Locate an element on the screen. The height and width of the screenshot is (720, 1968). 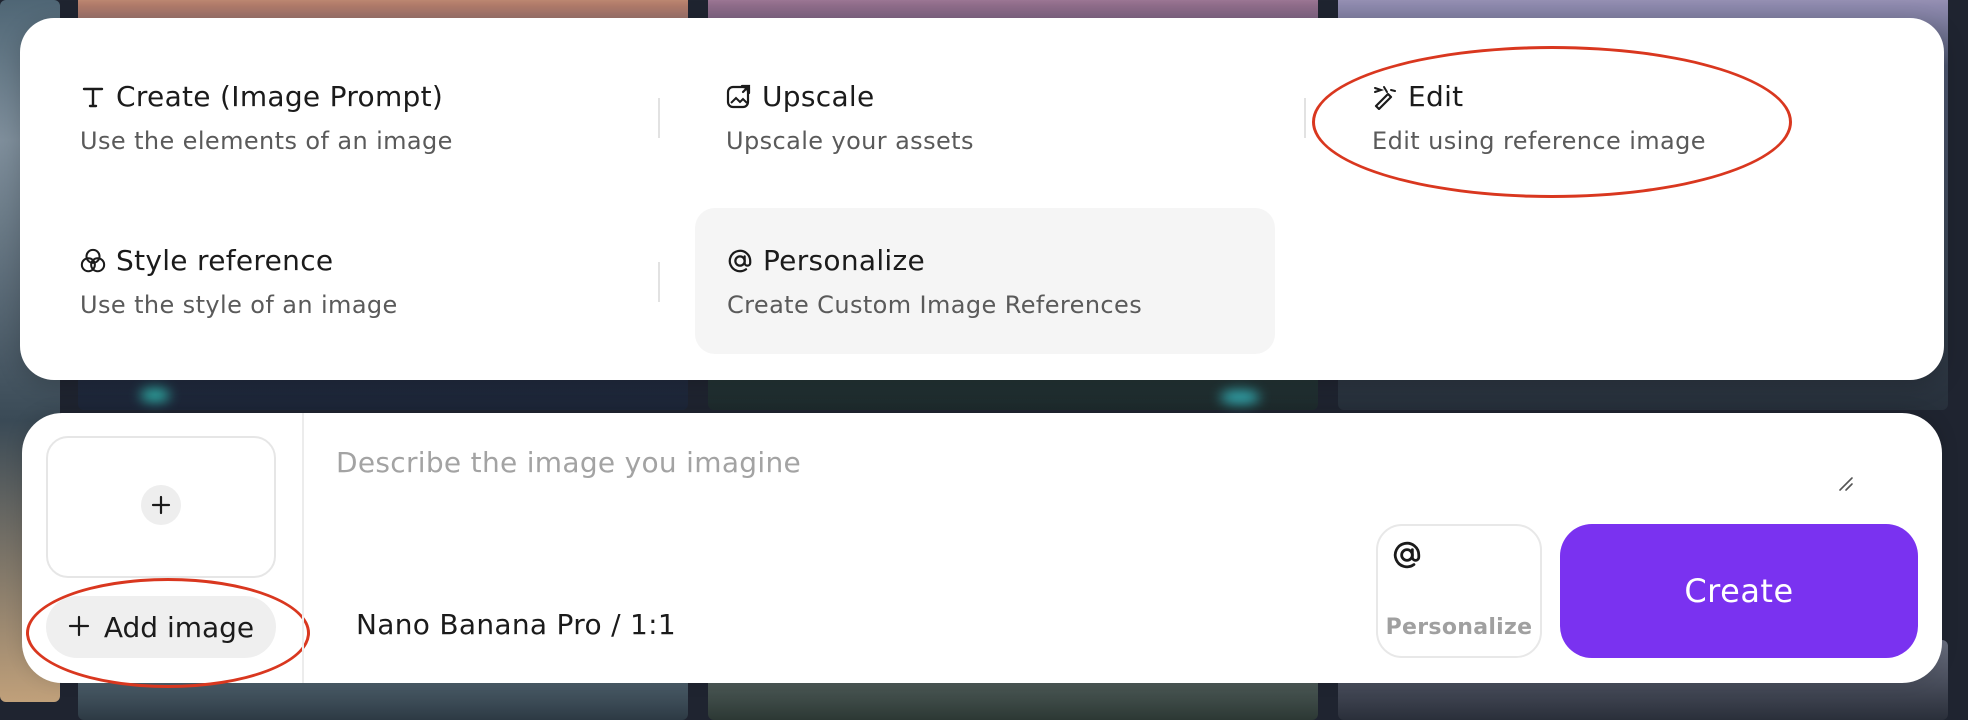
add-image-label: Add image is located at coordinates (179, 627).